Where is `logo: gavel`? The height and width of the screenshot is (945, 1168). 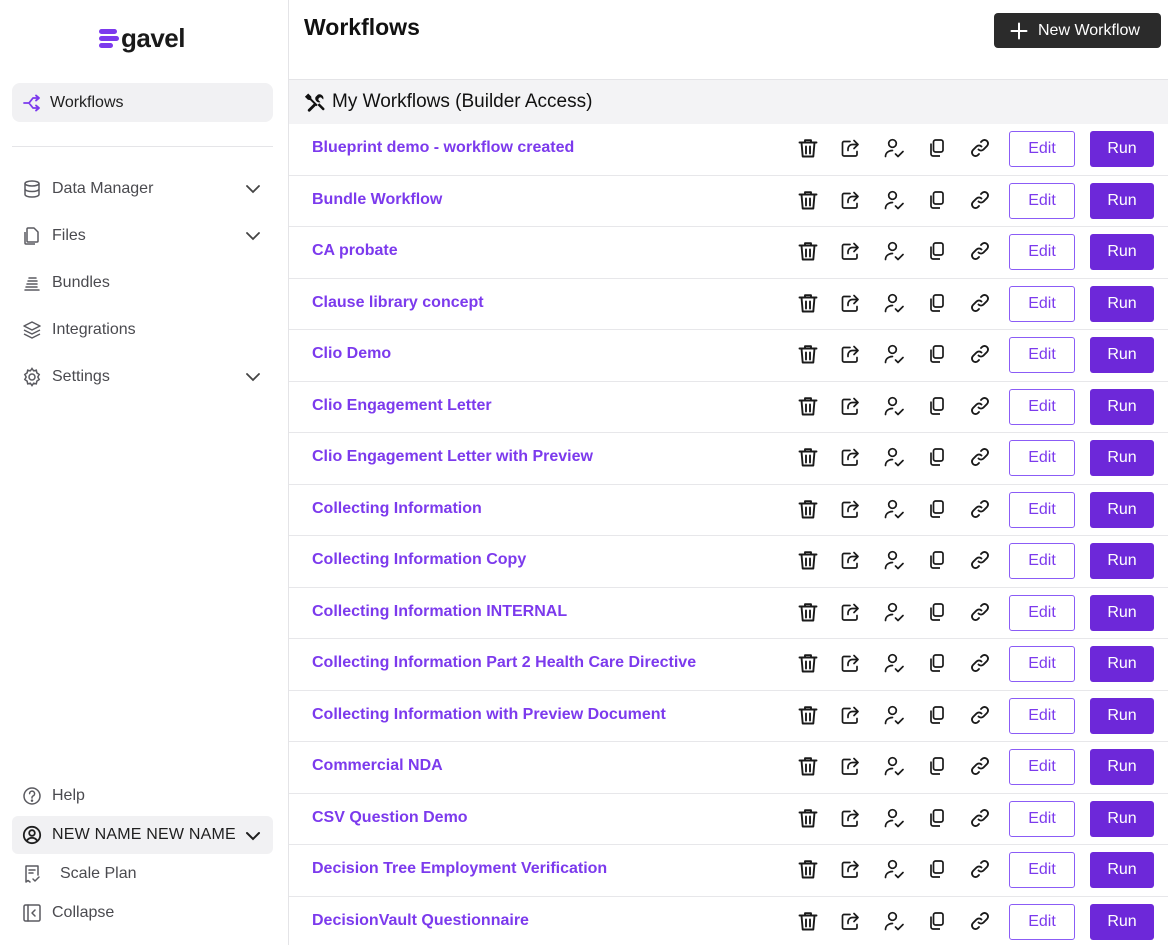
logo: gavel is located at coordinates (142, 38).